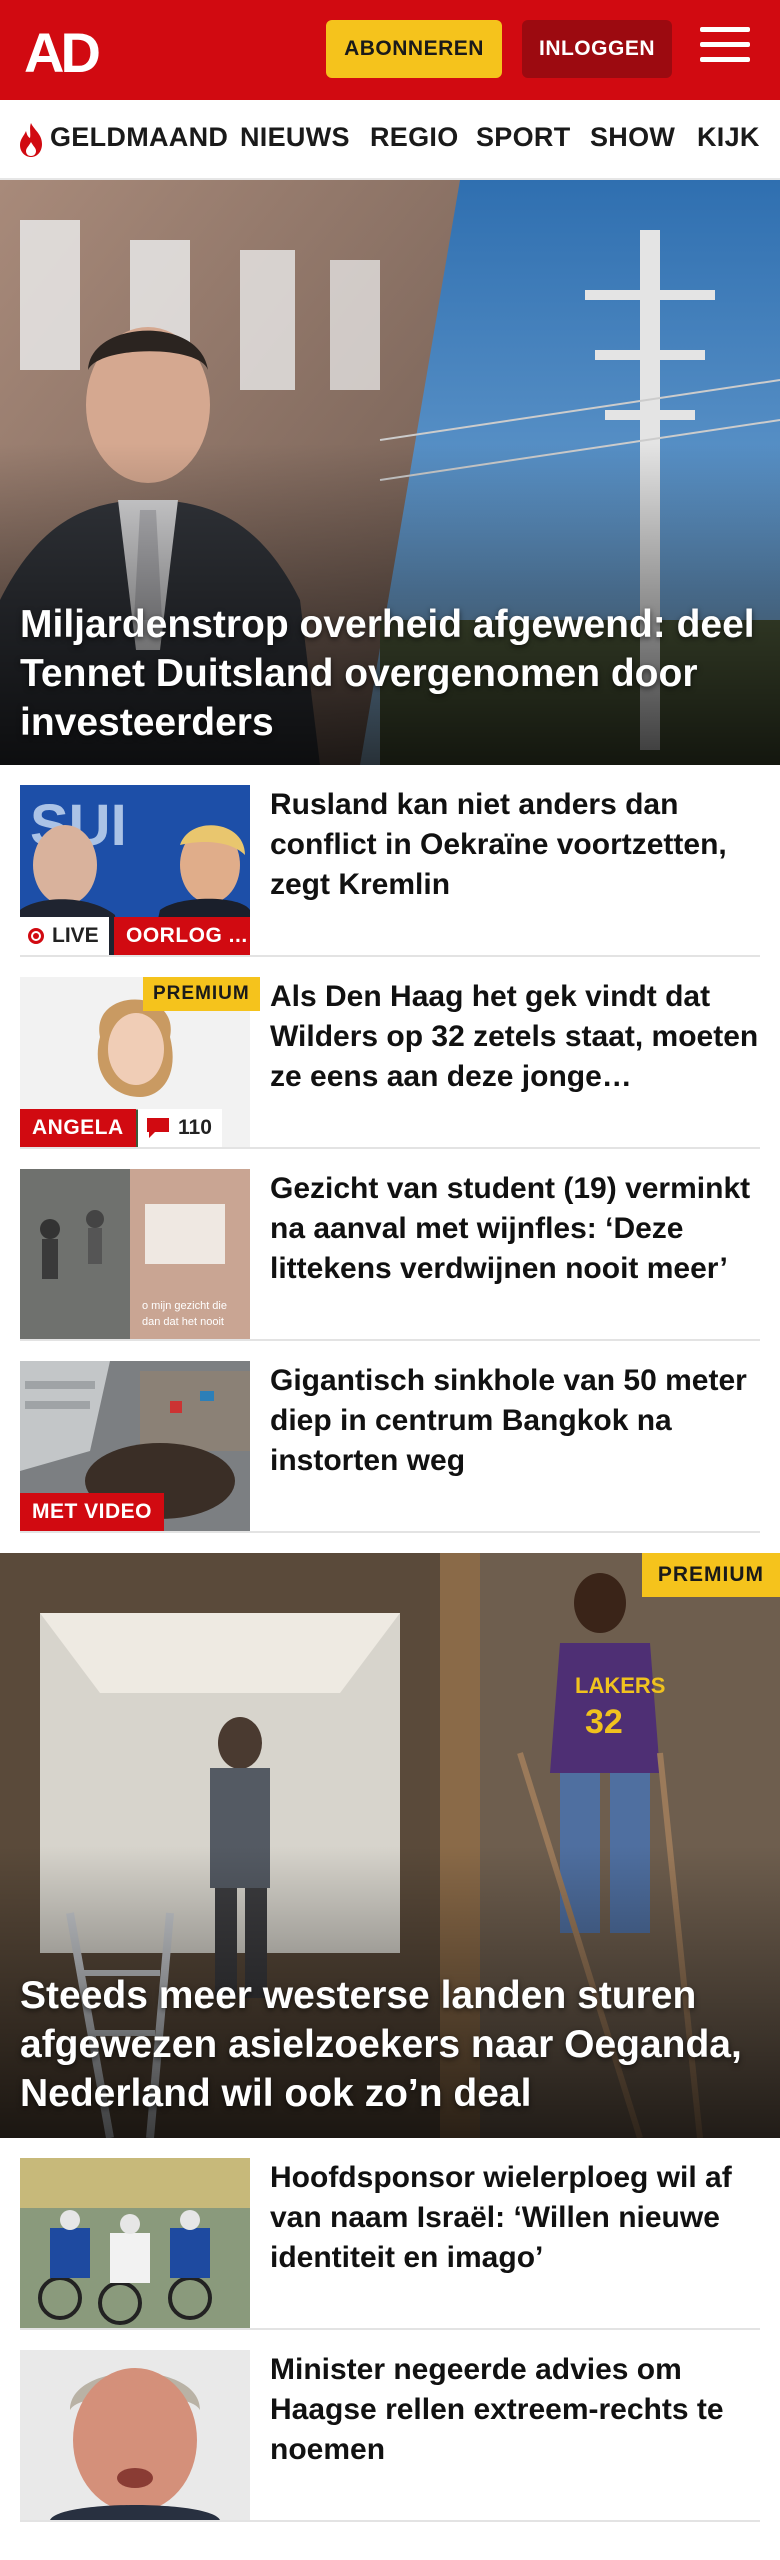 The width and height of the screenshot is (780, 2560). I want to click on top-header-bar: AD ABONNEREN INLOGGEN, so click(390, 50).